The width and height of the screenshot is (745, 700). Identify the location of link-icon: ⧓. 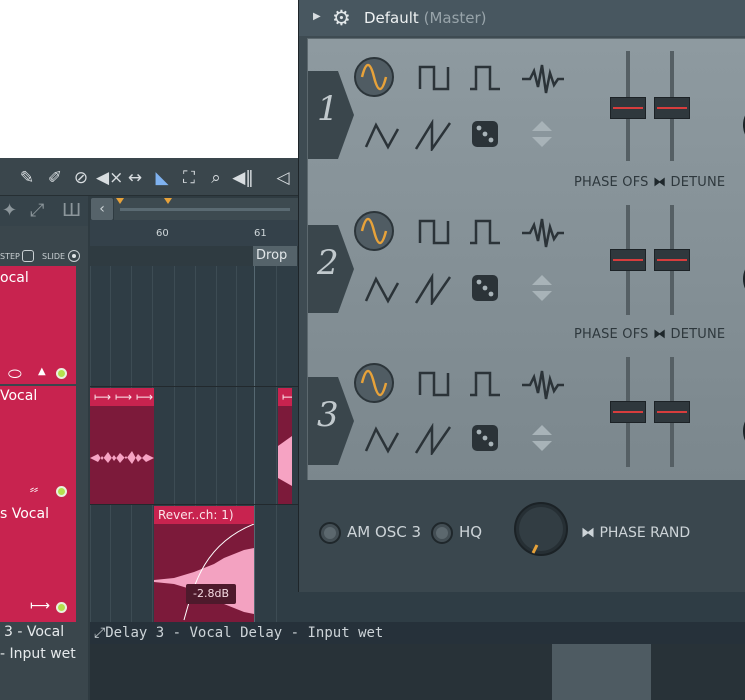
(588, 533).